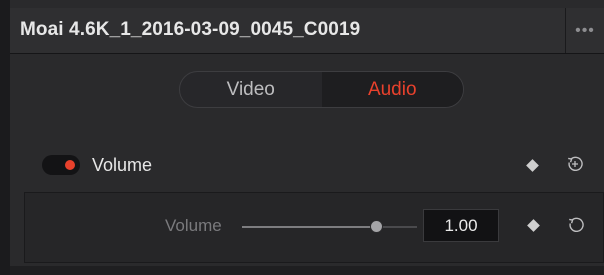 The width and height of the screenshot is (604, 275). Describe the element at coordinates (309, 227) in the screenshot. I see `volume-slider-fill` at that location.